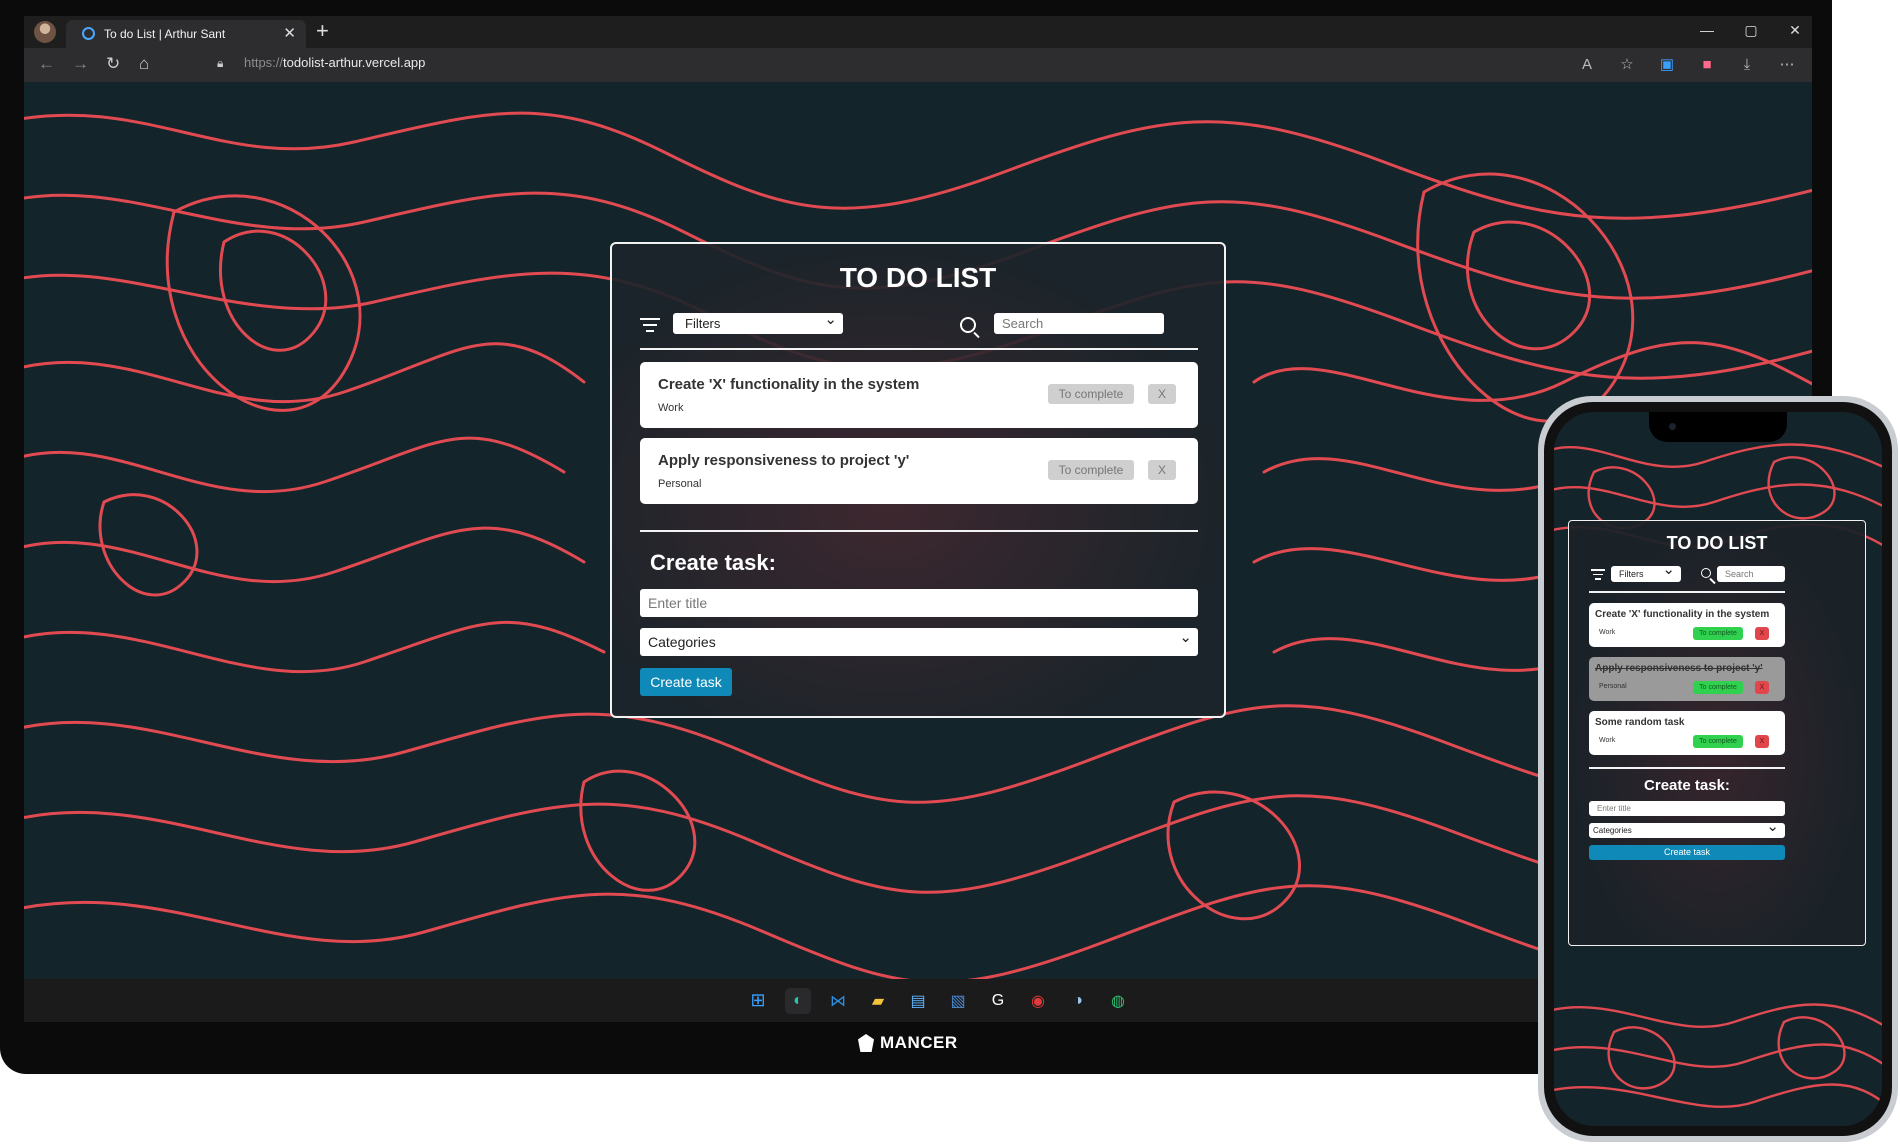 This screenshot has width=1900, height=1144. Describe the element at coordinates (1687, 828) in the screenshot. I see `mobile-categories-select: Categories` at that location.